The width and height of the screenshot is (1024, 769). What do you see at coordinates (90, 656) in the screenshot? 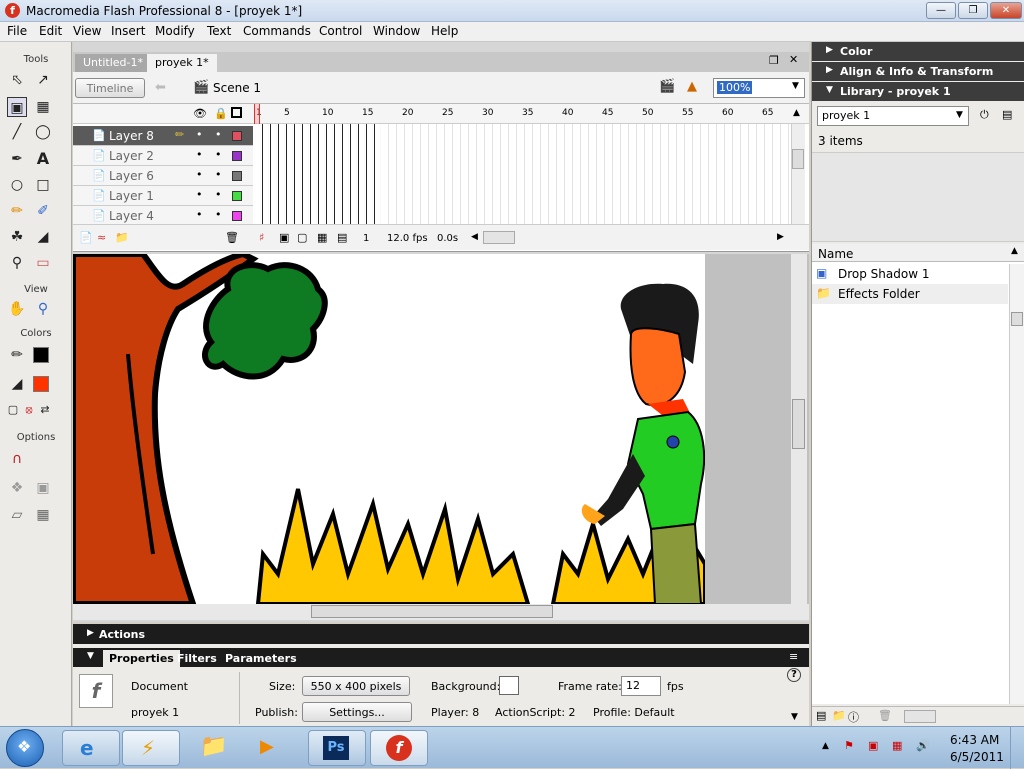
I see `collapse-arrow-icon: ▼` at bounding box center [90, 656].